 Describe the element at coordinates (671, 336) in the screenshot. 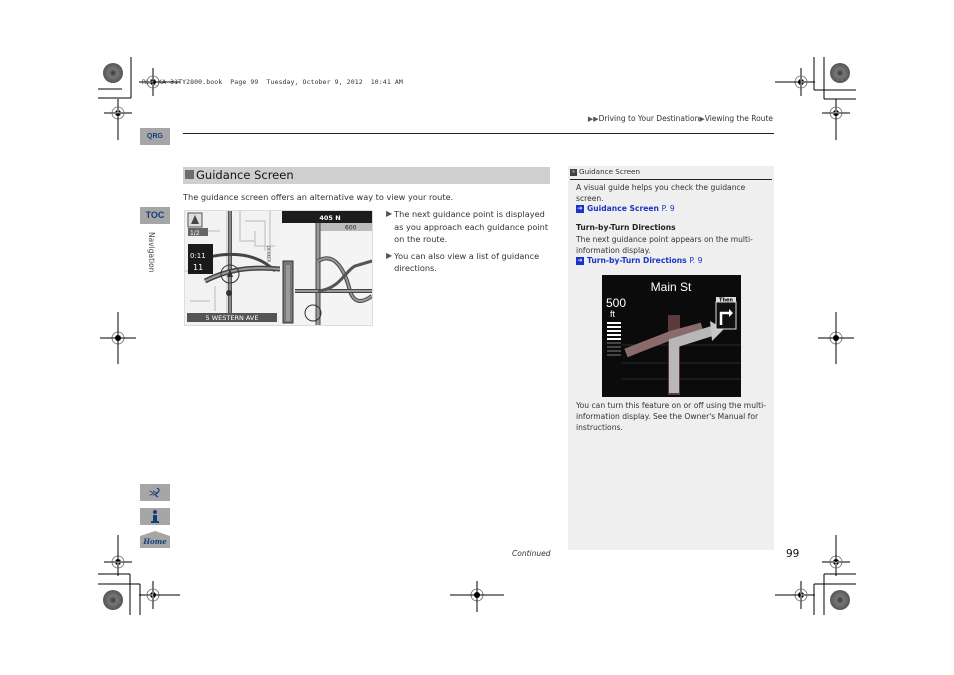

I see `multi-info-display-image: Main St 500 ft Then` at that location.